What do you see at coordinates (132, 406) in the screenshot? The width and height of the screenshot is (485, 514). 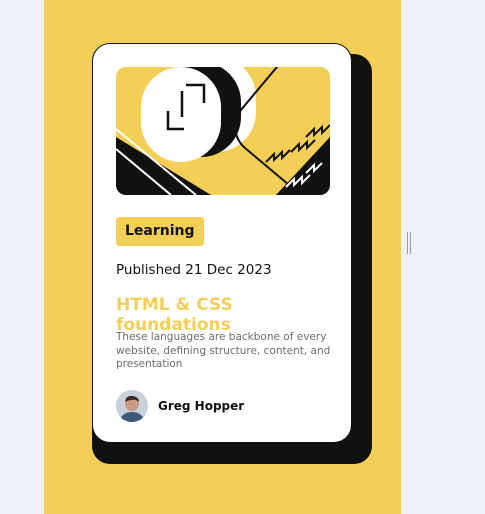 I see `person-avatar-icon` at bounding box center [132, 406].